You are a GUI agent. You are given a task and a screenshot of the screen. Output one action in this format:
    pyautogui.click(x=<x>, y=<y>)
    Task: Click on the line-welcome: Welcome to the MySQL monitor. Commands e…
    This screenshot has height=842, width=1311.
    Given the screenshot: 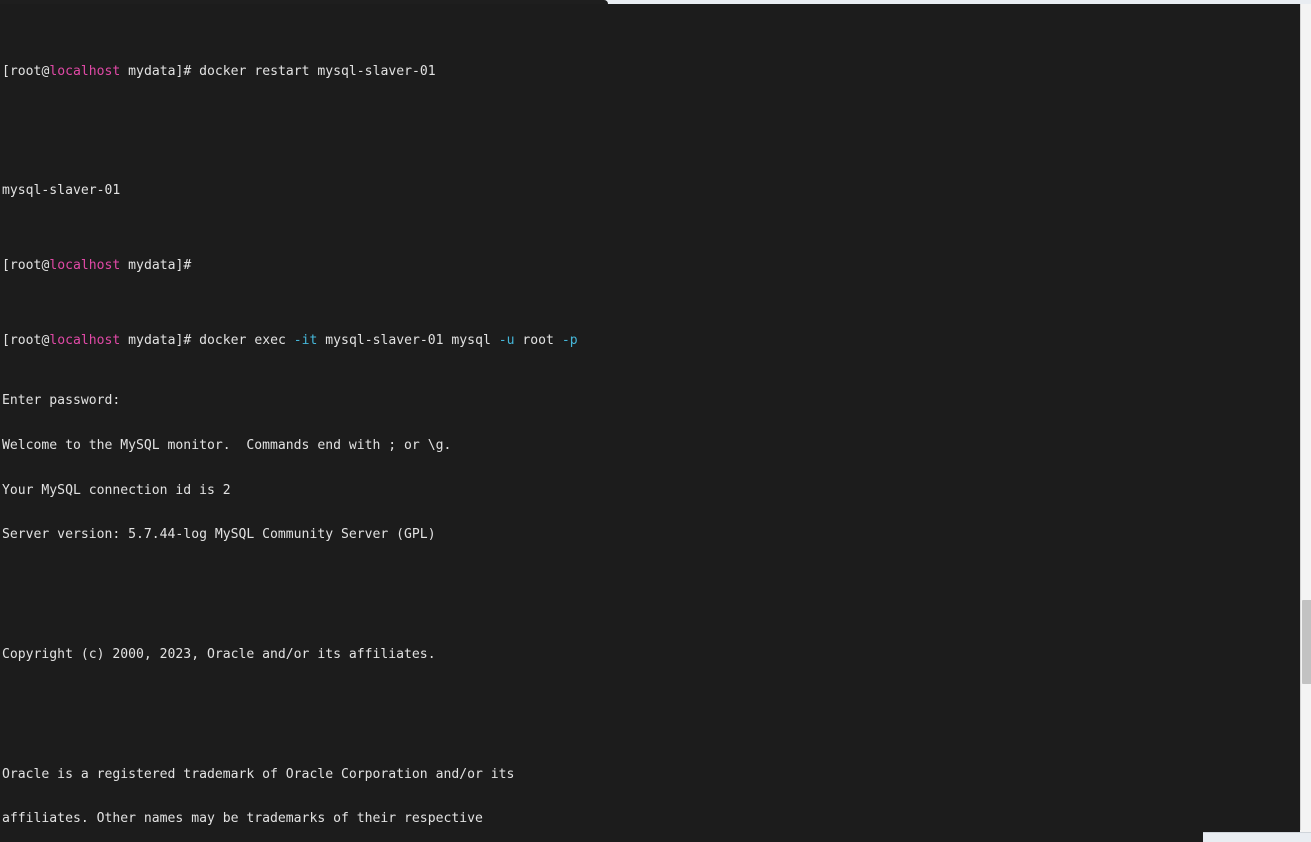 What is the action you would take?
    pyautogui.click(x=227, y=445)
    